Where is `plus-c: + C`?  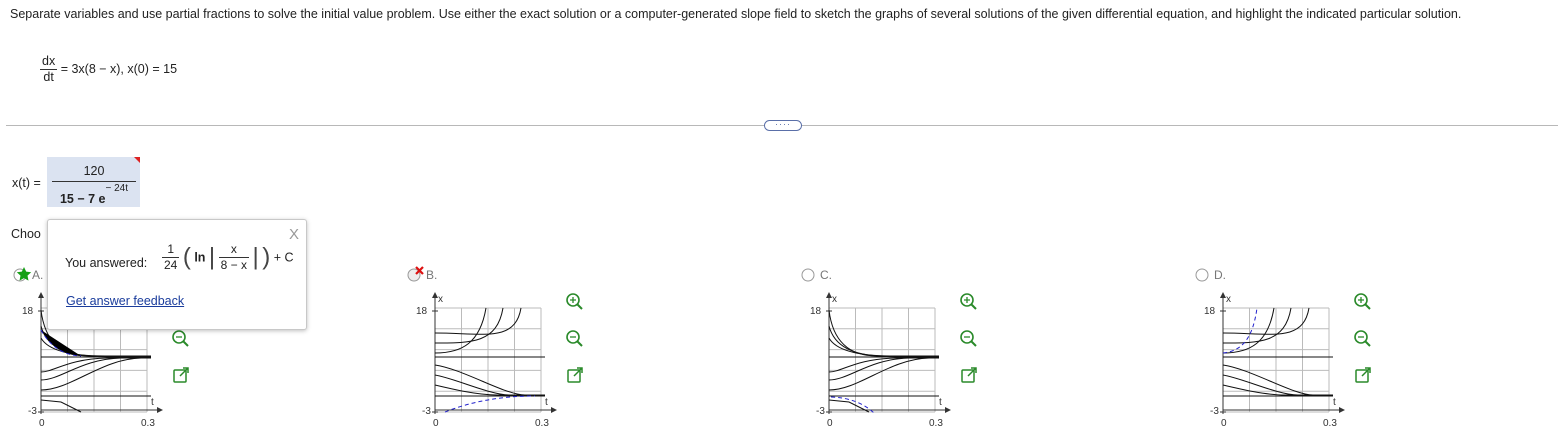
plus-c: + C is located at coordinates (283, 257).